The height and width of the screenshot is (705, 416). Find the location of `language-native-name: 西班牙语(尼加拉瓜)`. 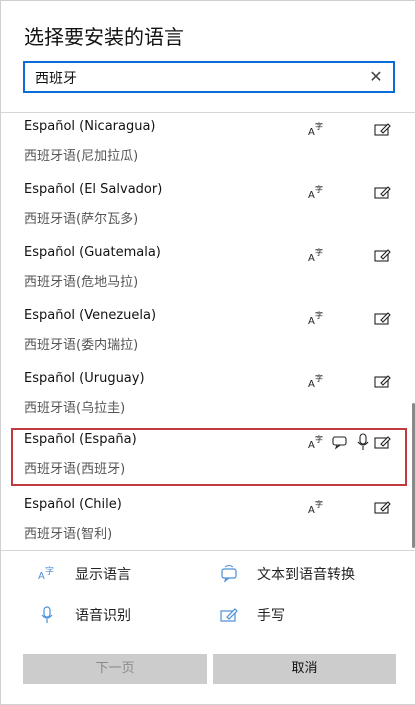

language-native-name: 西班牙语(尼加拉瓜) is located at coordinates (81, 156).